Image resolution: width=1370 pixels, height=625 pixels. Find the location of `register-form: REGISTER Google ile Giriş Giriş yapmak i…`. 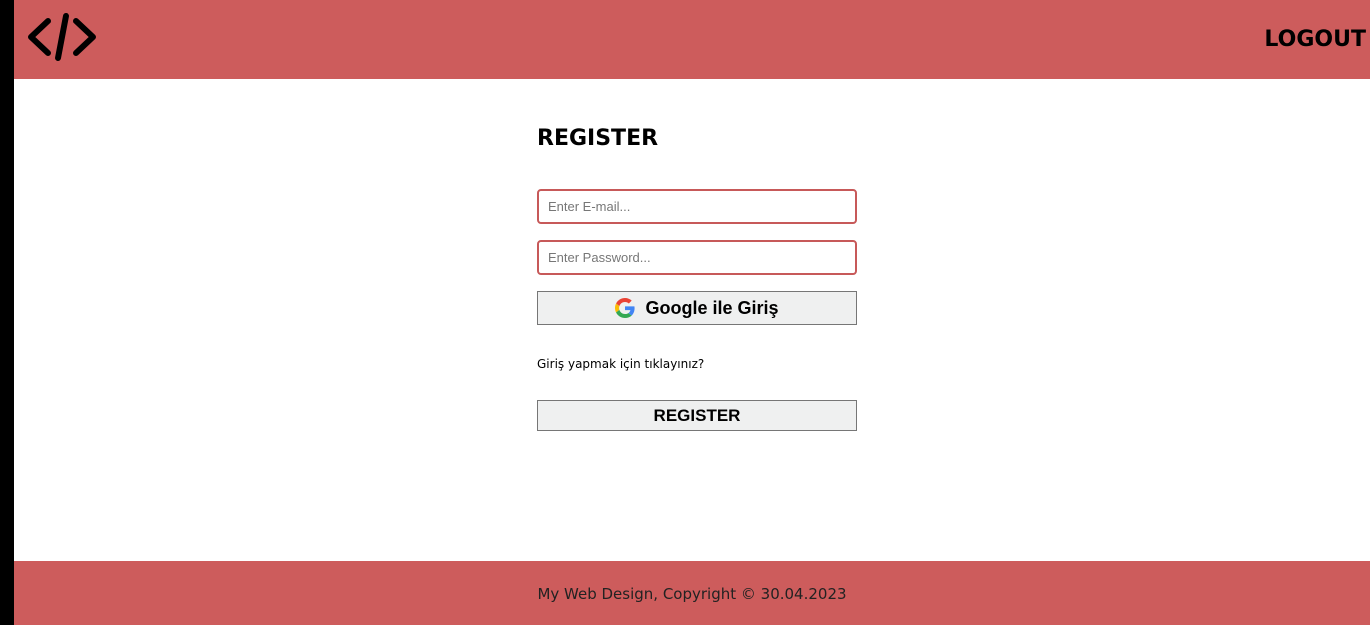

register-form: REGISTER Google ile Giriş Giriş yapmak i… is located at coordinates (697, 277).